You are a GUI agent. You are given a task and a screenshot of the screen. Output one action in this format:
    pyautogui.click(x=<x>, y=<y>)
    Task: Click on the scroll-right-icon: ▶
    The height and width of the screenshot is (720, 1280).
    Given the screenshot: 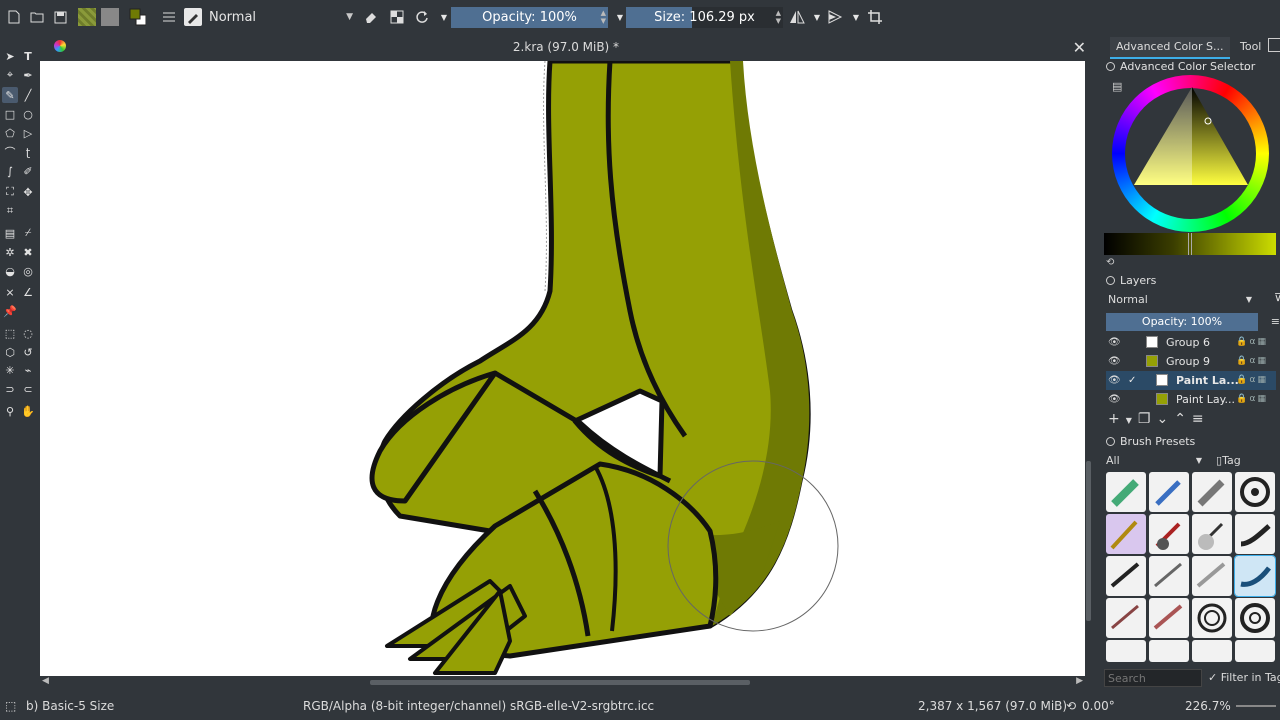 What is the action you would take?
    pyautogui.click(x=1079, y=681)
    